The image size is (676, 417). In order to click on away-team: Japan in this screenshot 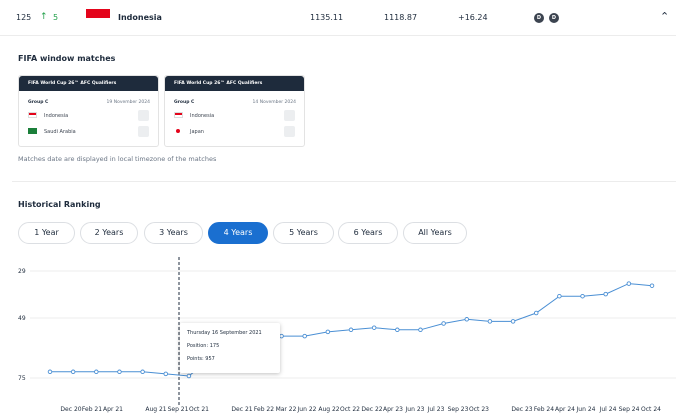, I will do `click(189, 131)`.